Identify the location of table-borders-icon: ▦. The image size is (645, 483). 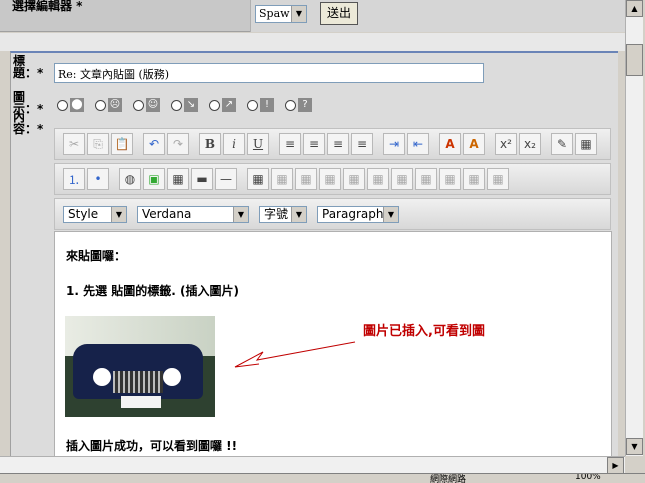
(586, 144).